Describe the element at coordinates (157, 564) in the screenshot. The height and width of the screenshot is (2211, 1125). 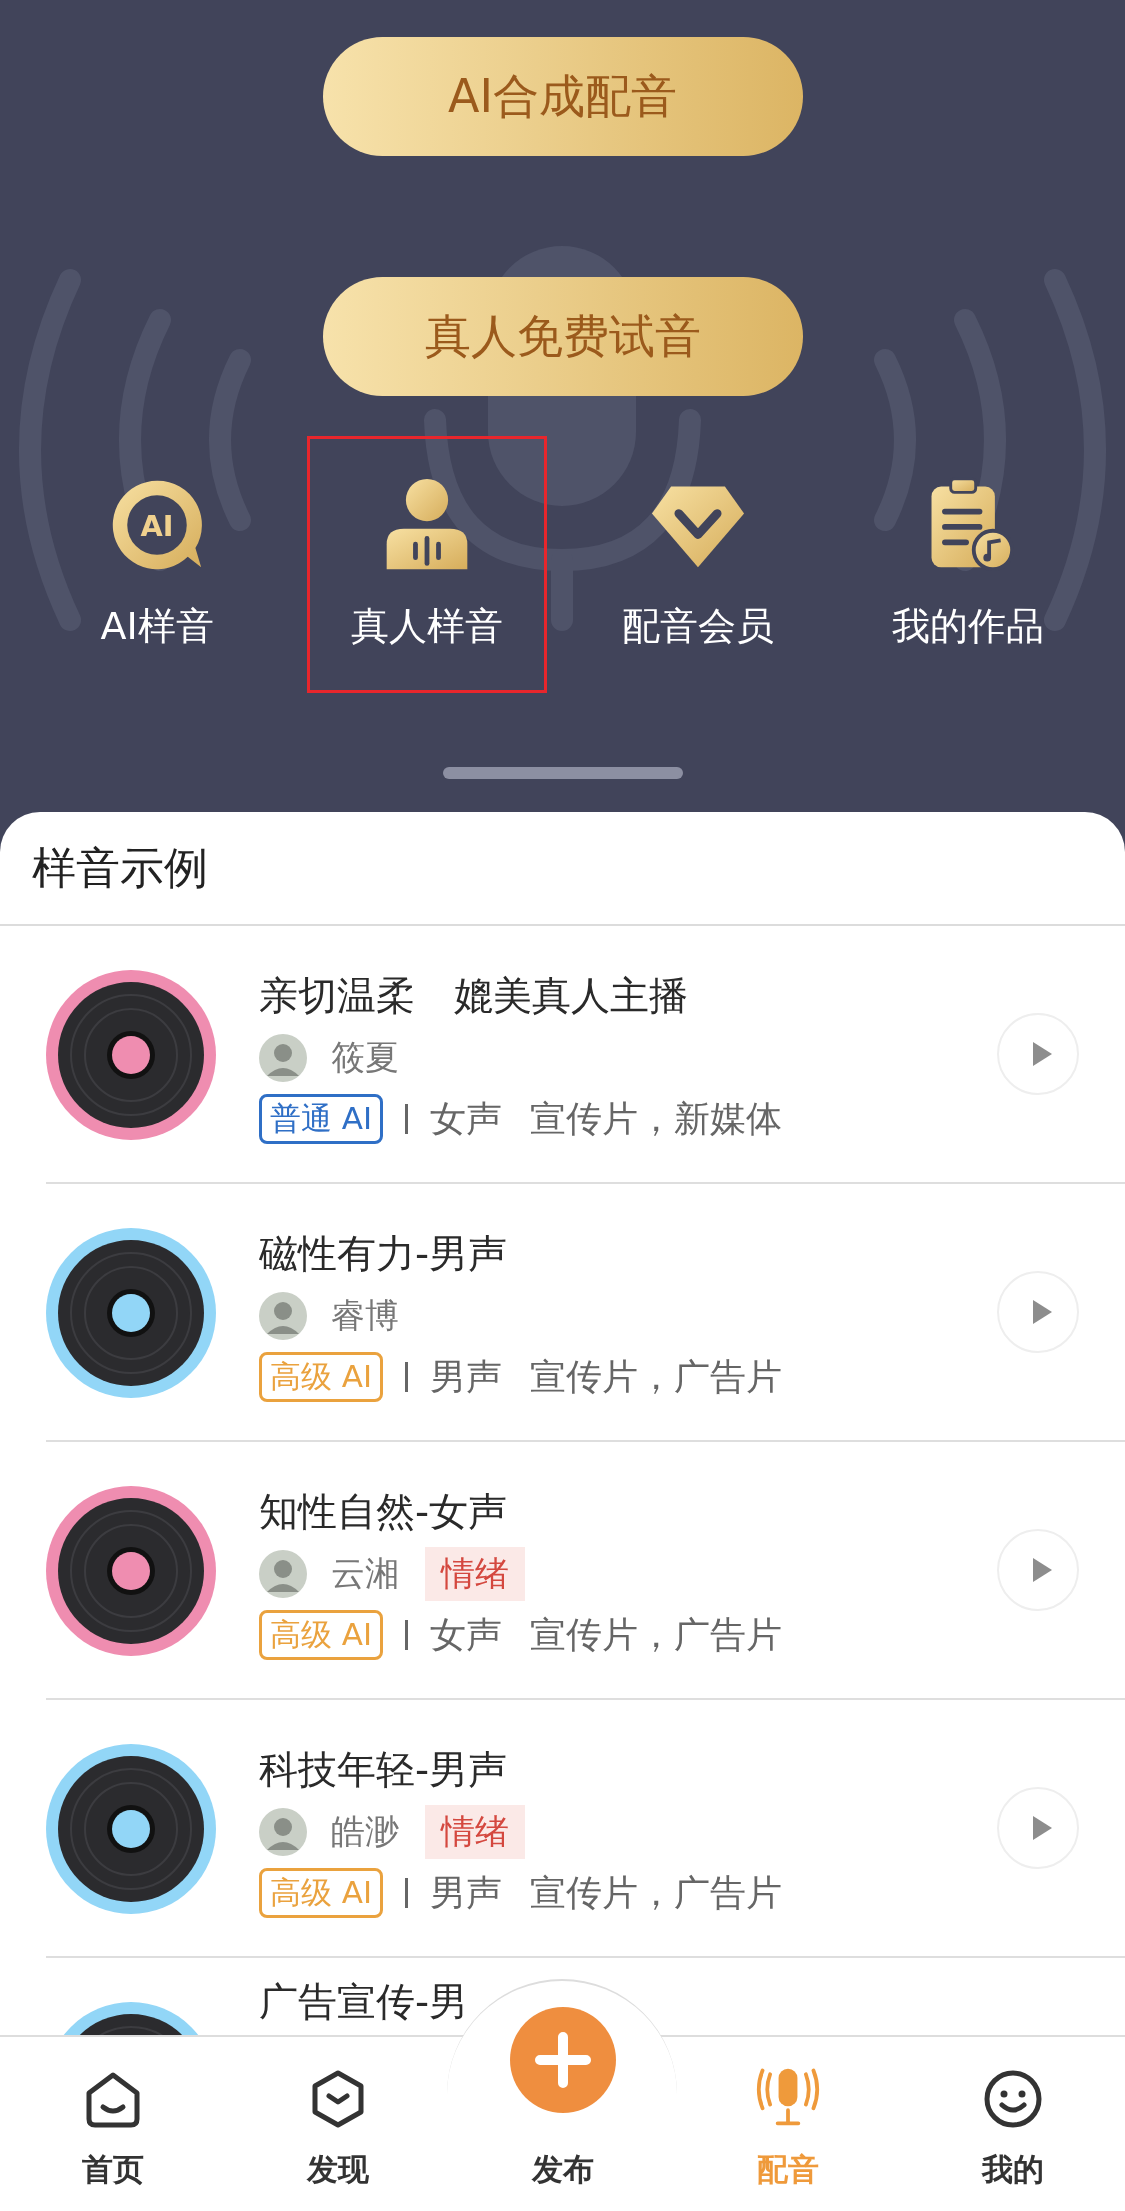
I see `shortcut-item: AI AI样音` at that location.